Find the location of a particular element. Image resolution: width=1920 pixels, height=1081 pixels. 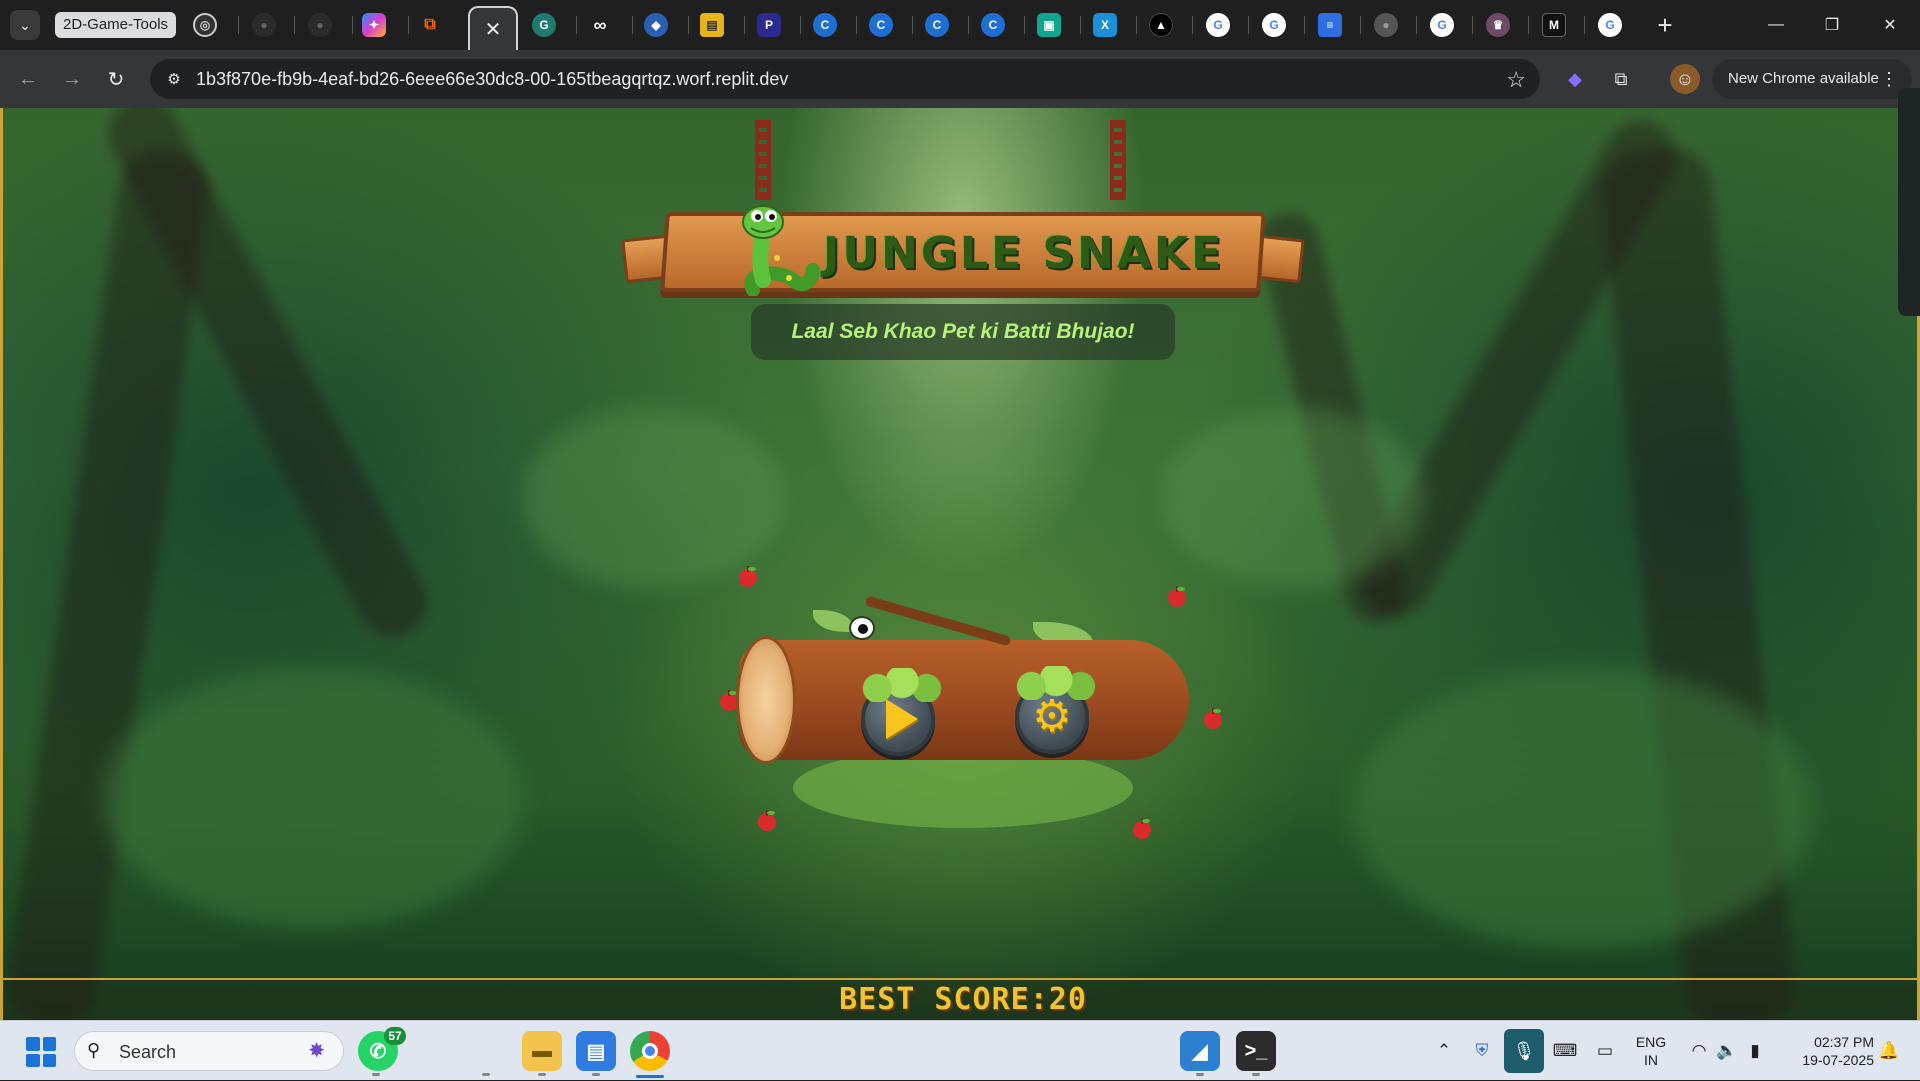

terminal-icon: >_ is located at coordinates (1256, 1051).